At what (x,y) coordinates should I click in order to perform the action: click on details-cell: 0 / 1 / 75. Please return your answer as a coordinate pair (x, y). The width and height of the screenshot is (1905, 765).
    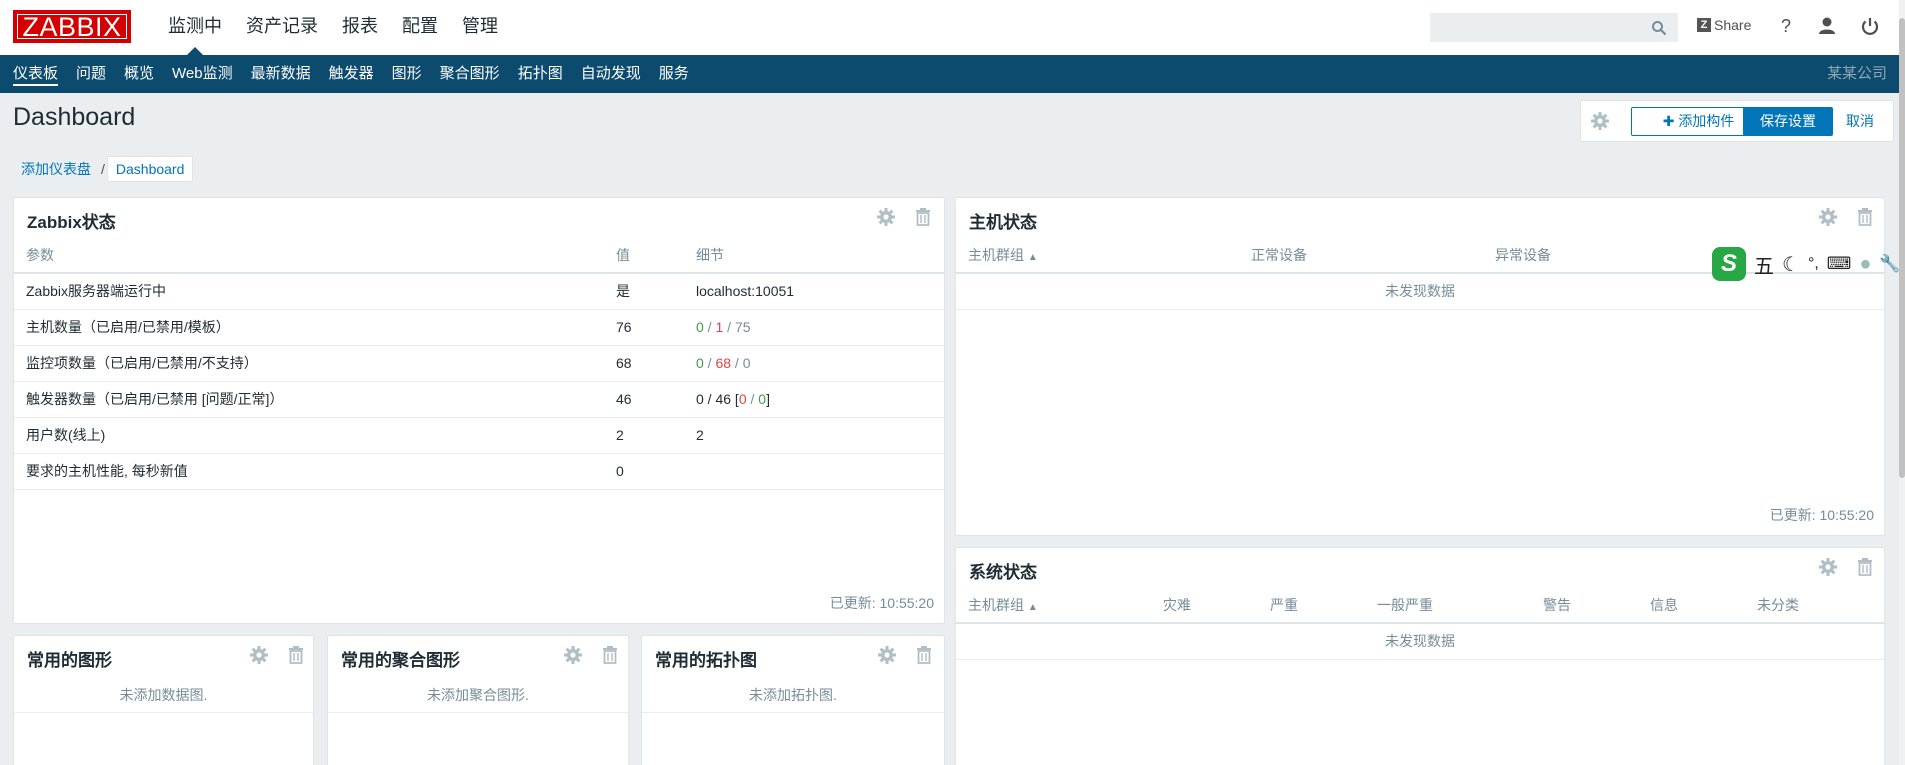
    Looking at the image, I should click on (814, 327).